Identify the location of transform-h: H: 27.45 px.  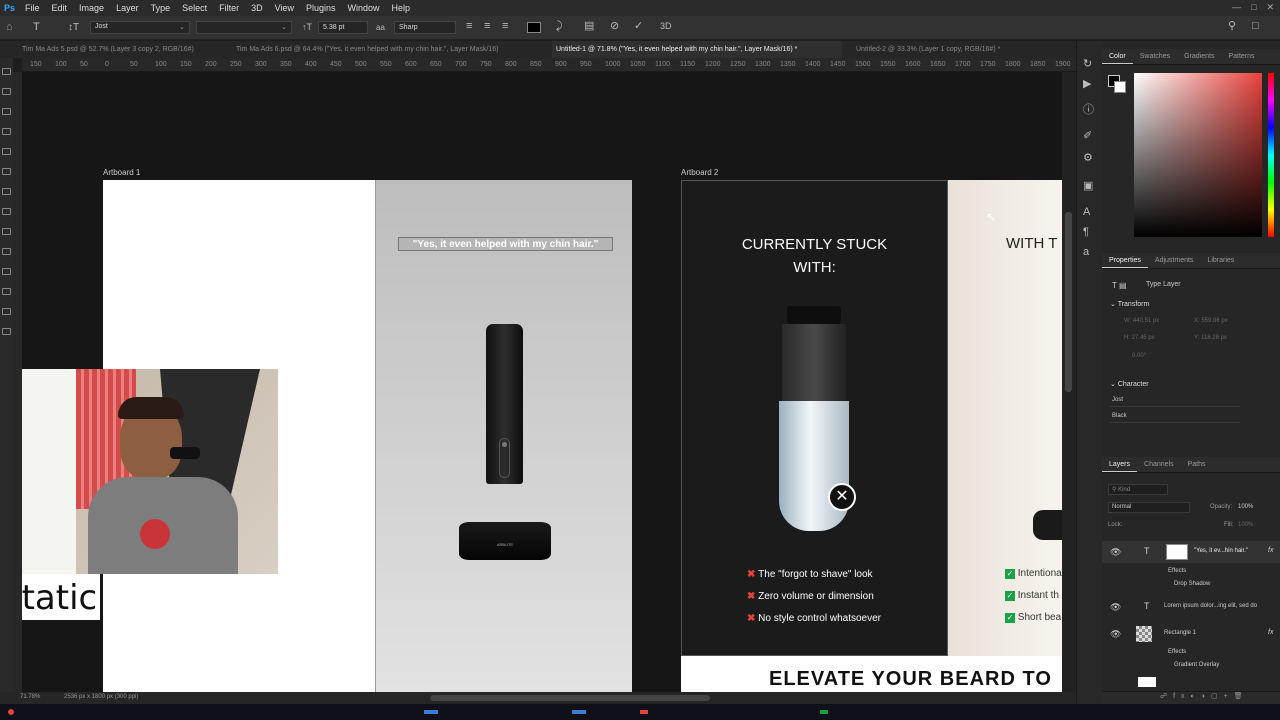
(1139, 338).